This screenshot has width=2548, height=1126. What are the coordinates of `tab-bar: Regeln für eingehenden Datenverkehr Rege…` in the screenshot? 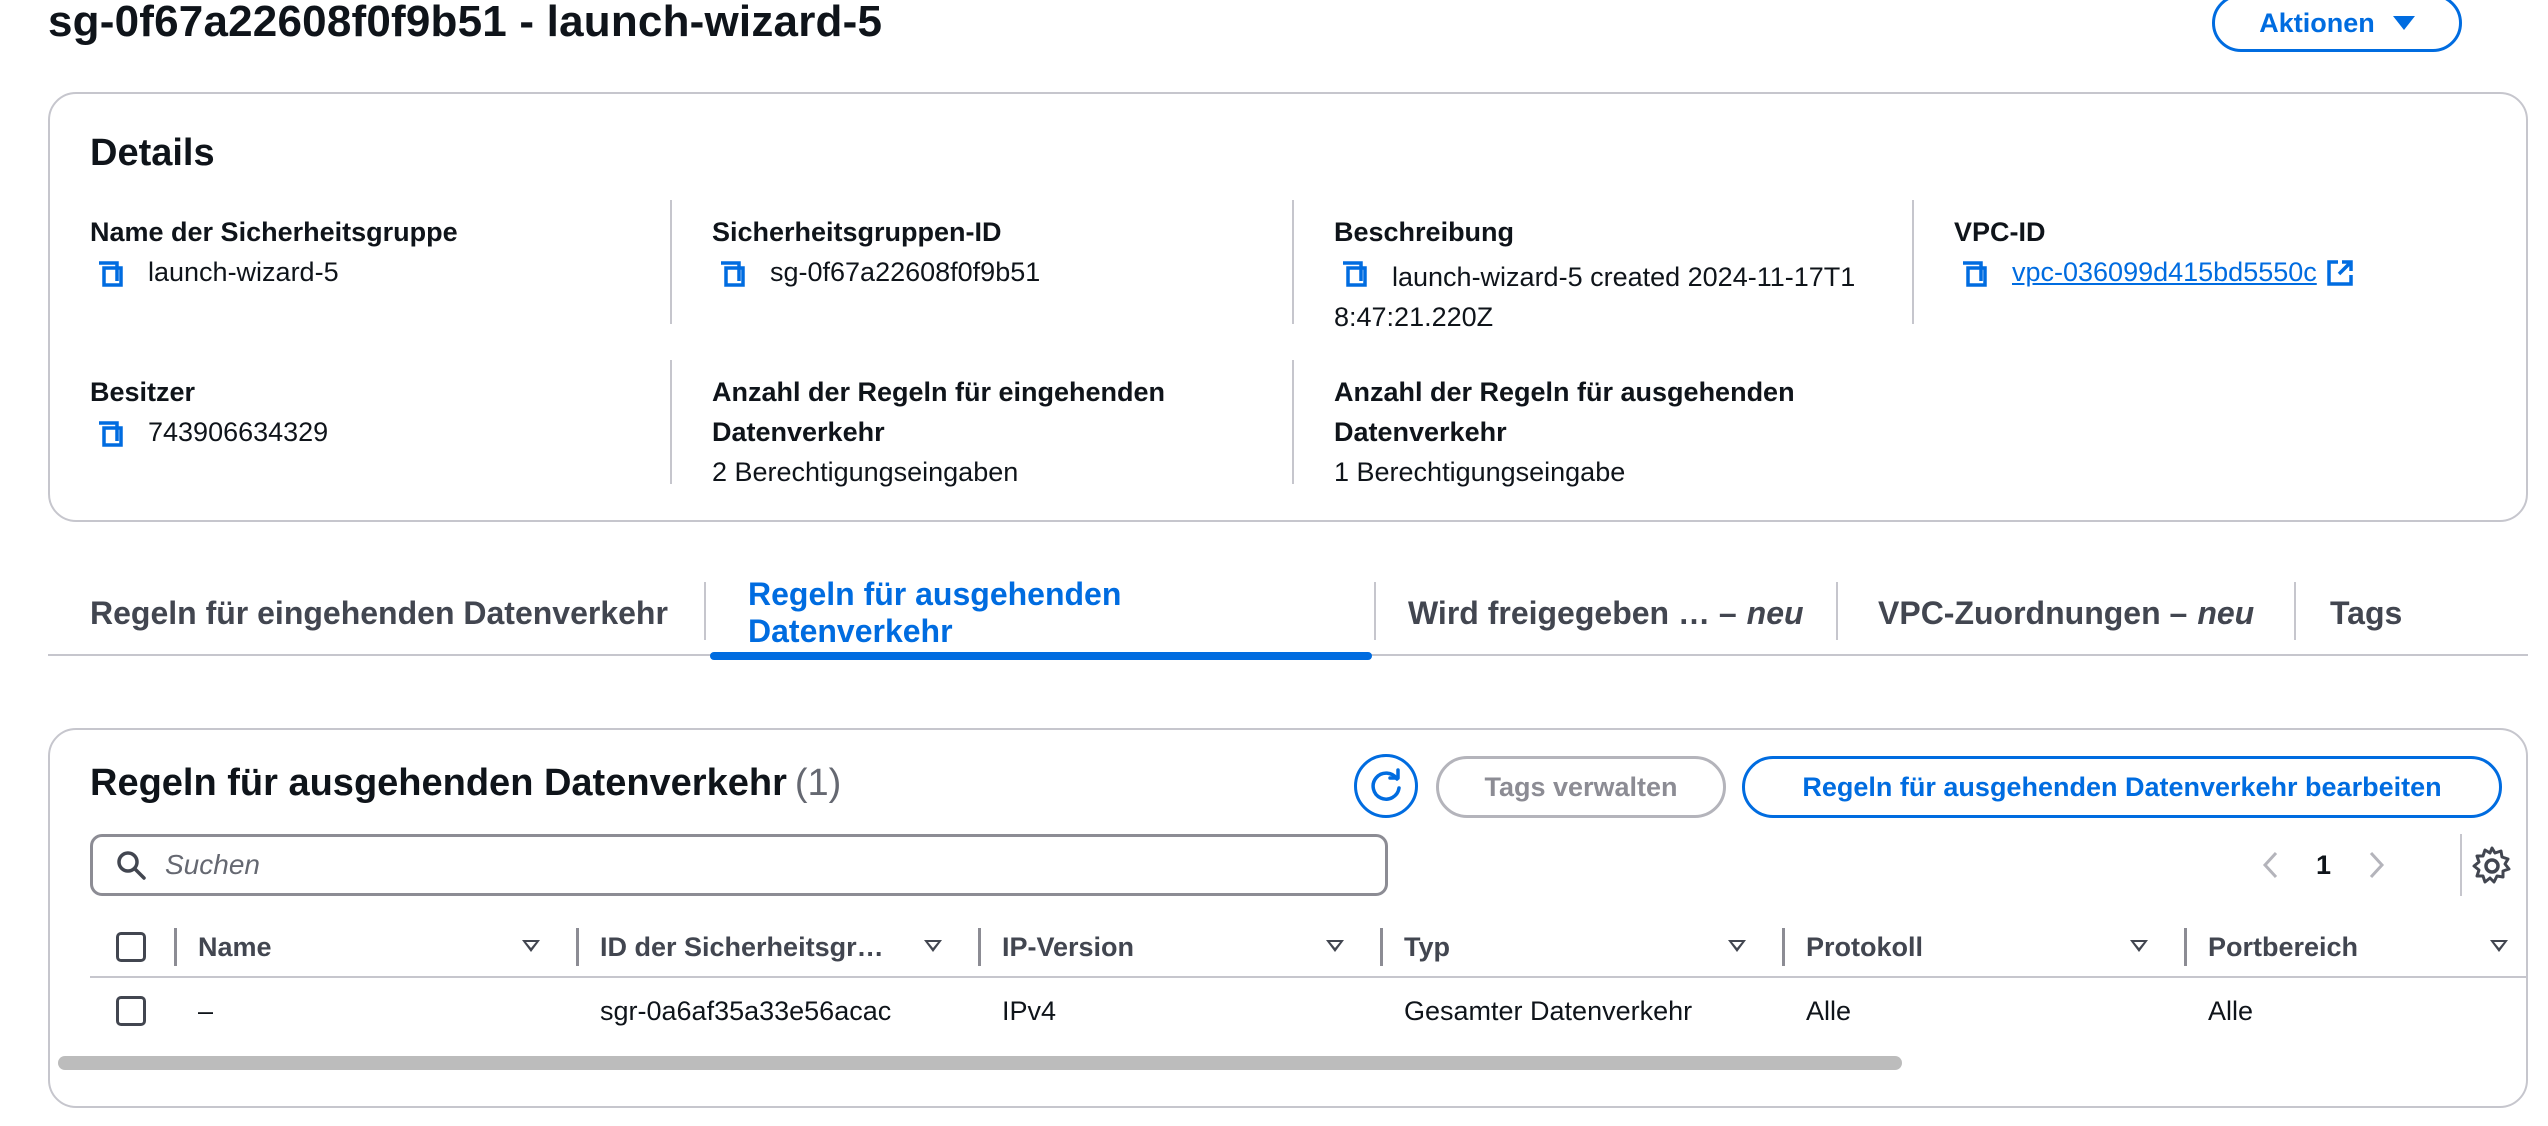 It's located at (1288, 615).